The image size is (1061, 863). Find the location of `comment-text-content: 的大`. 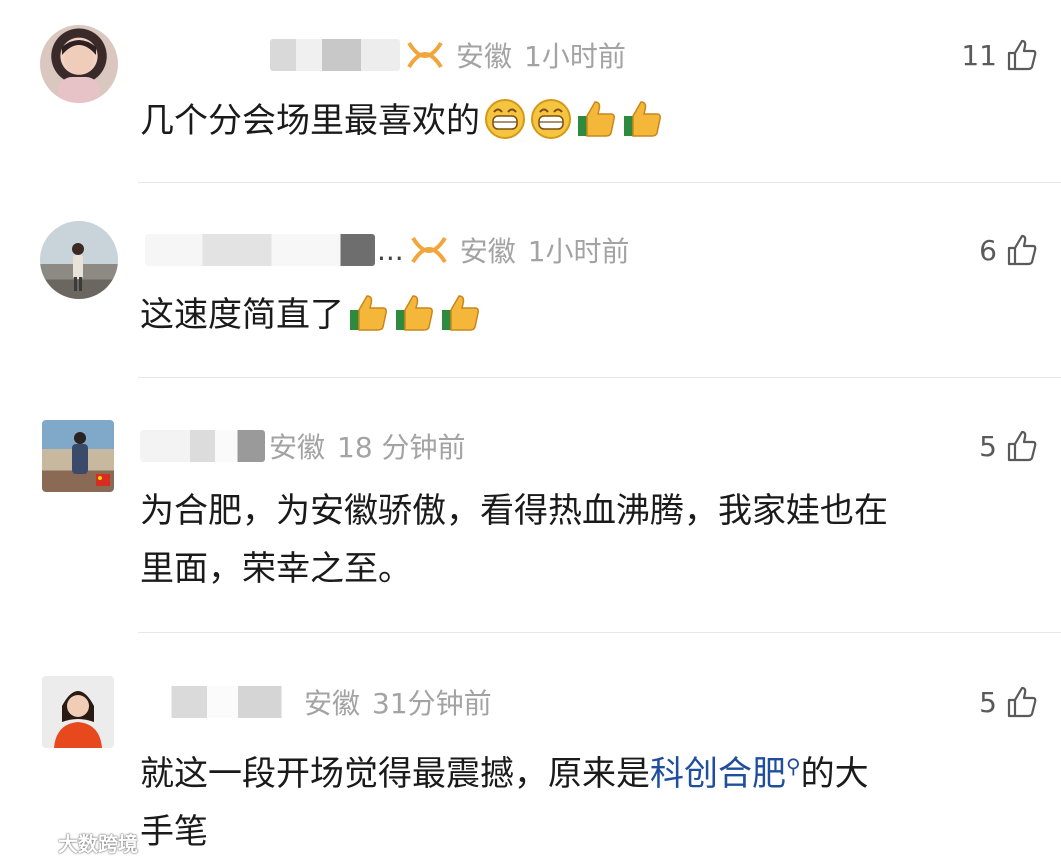

comment-text-content: 的大 is located at coordinates (834, 774).